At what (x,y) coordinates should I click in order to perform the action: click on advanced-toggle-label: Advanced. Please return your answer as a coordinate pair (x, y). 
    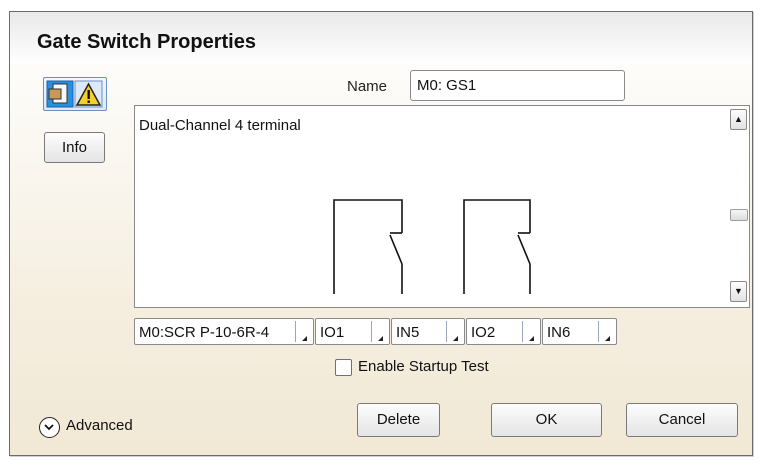
    Looking at the image, I should click on (99, 425).